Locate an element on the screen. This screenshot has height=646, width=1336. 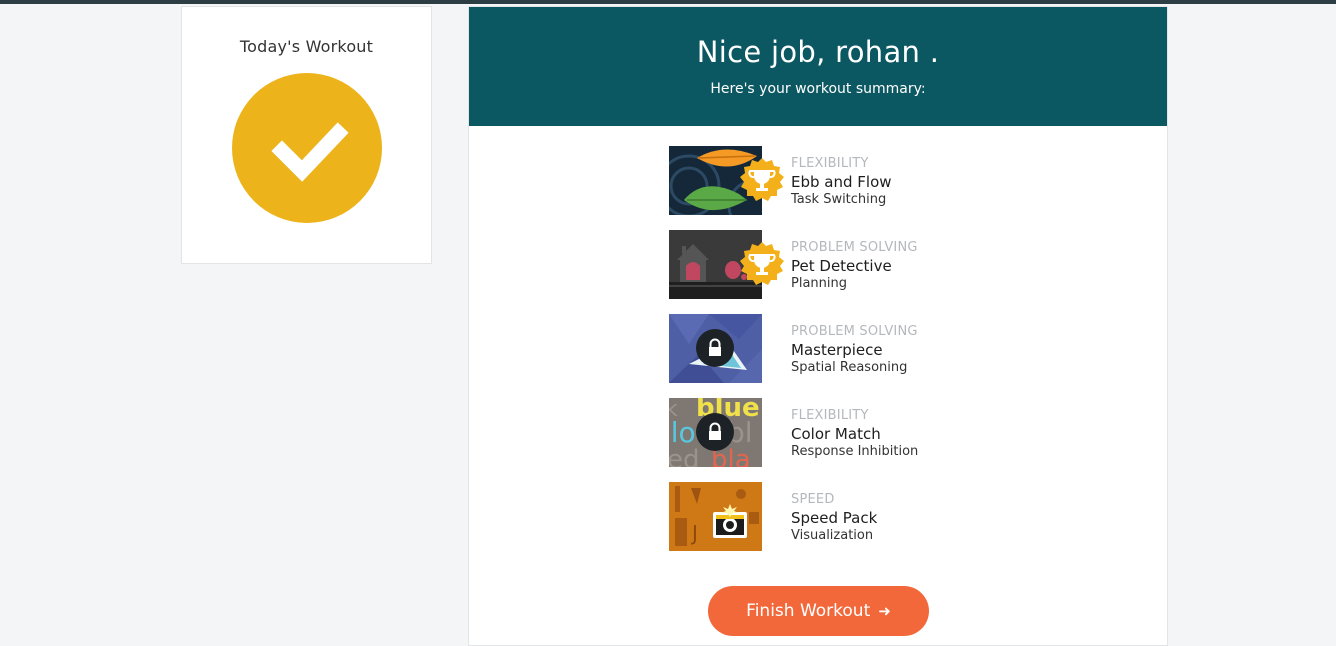
puzzle-thumbnail-icon is located at coordinates (715, 348).